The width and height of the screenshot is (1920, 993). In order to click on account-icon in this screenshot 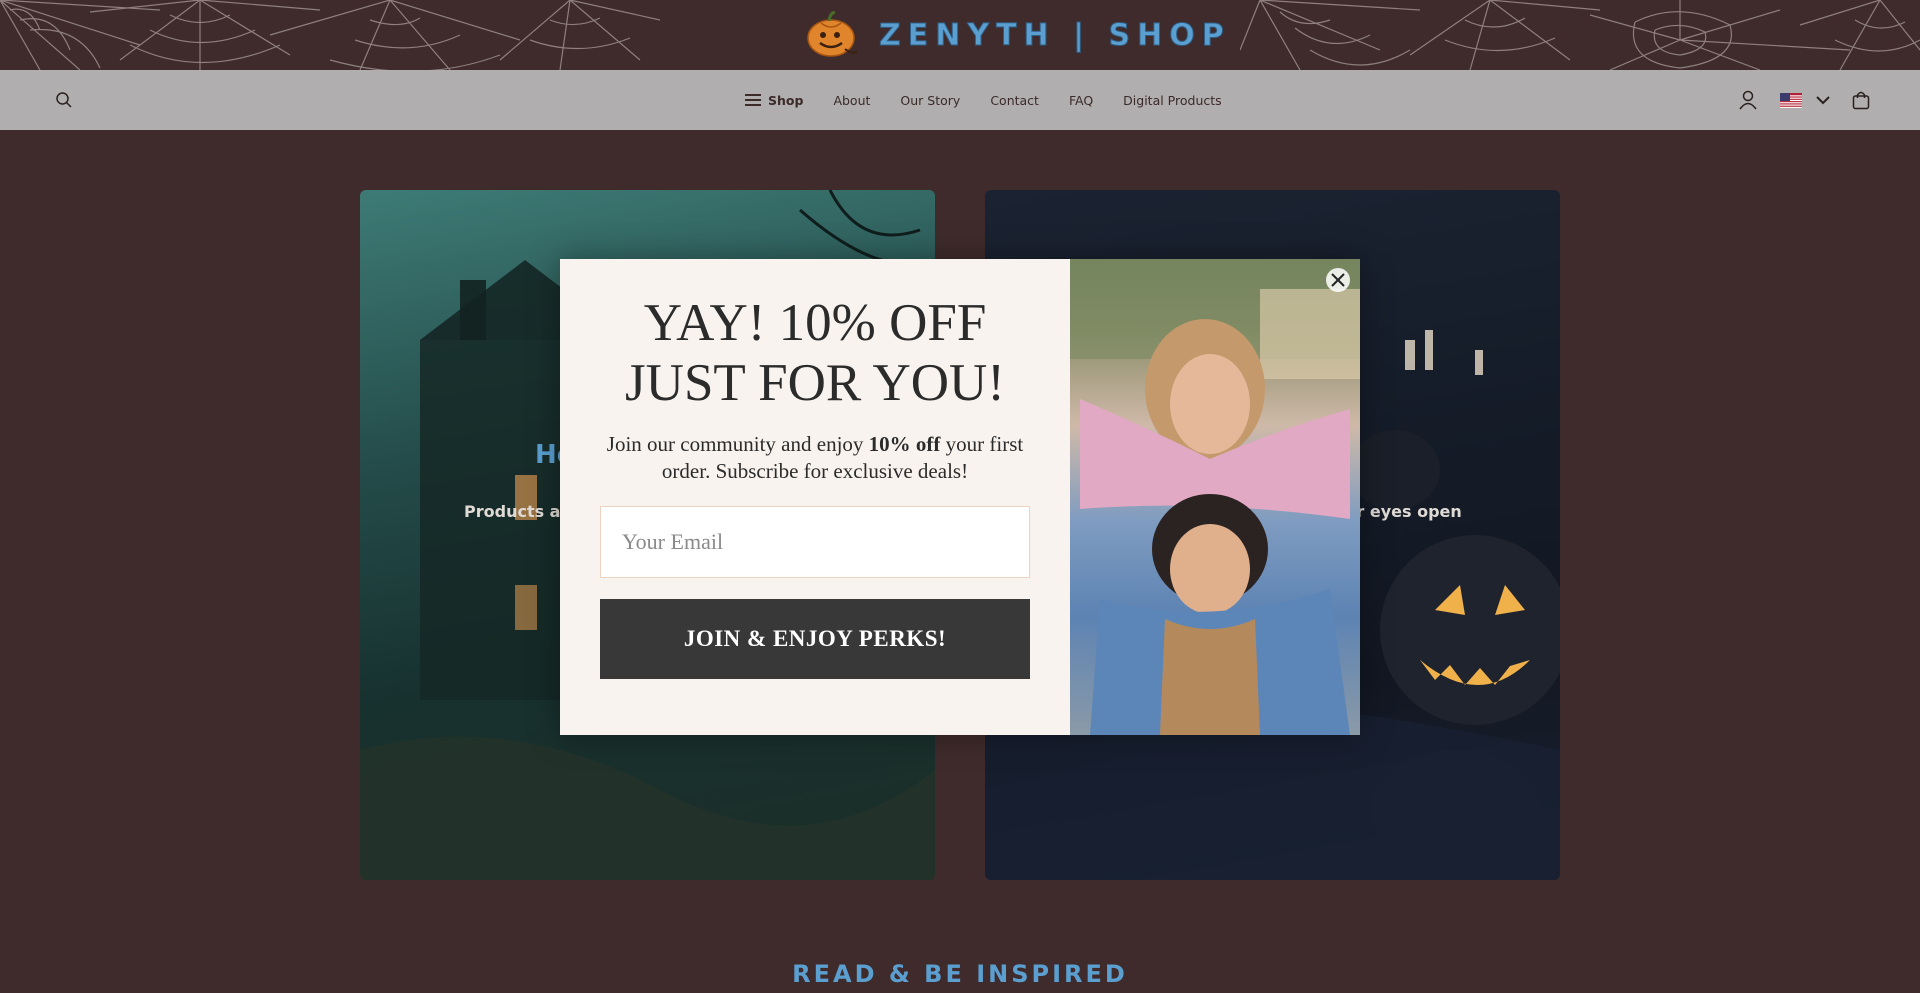, I will do `click(1748, 100)`.